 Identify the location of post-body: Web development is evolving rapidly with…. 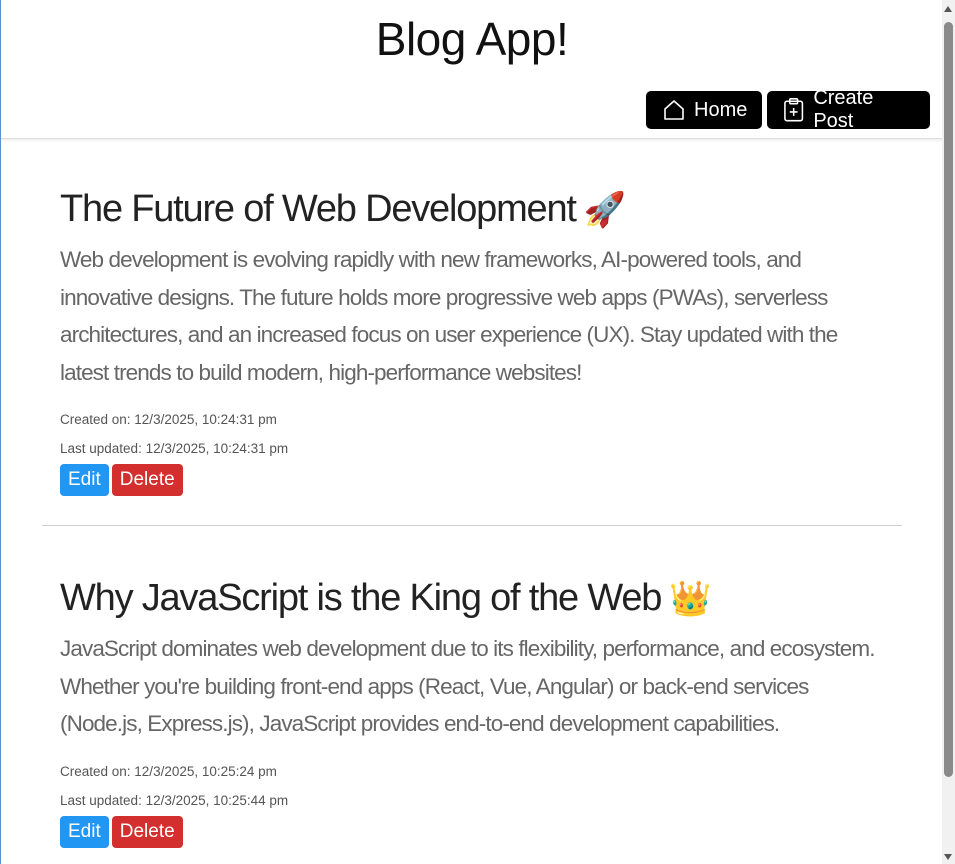
(449, 316).